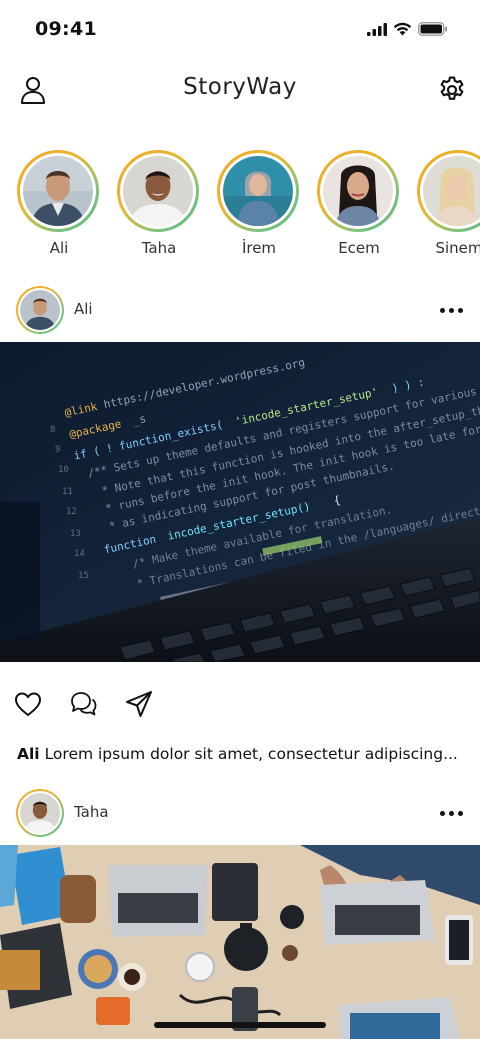 The height and width of the screenshot is (1039, 480). Describe the element at coordinates (57, 450) in the screenshot. I see `svg-text: 9` at that location.